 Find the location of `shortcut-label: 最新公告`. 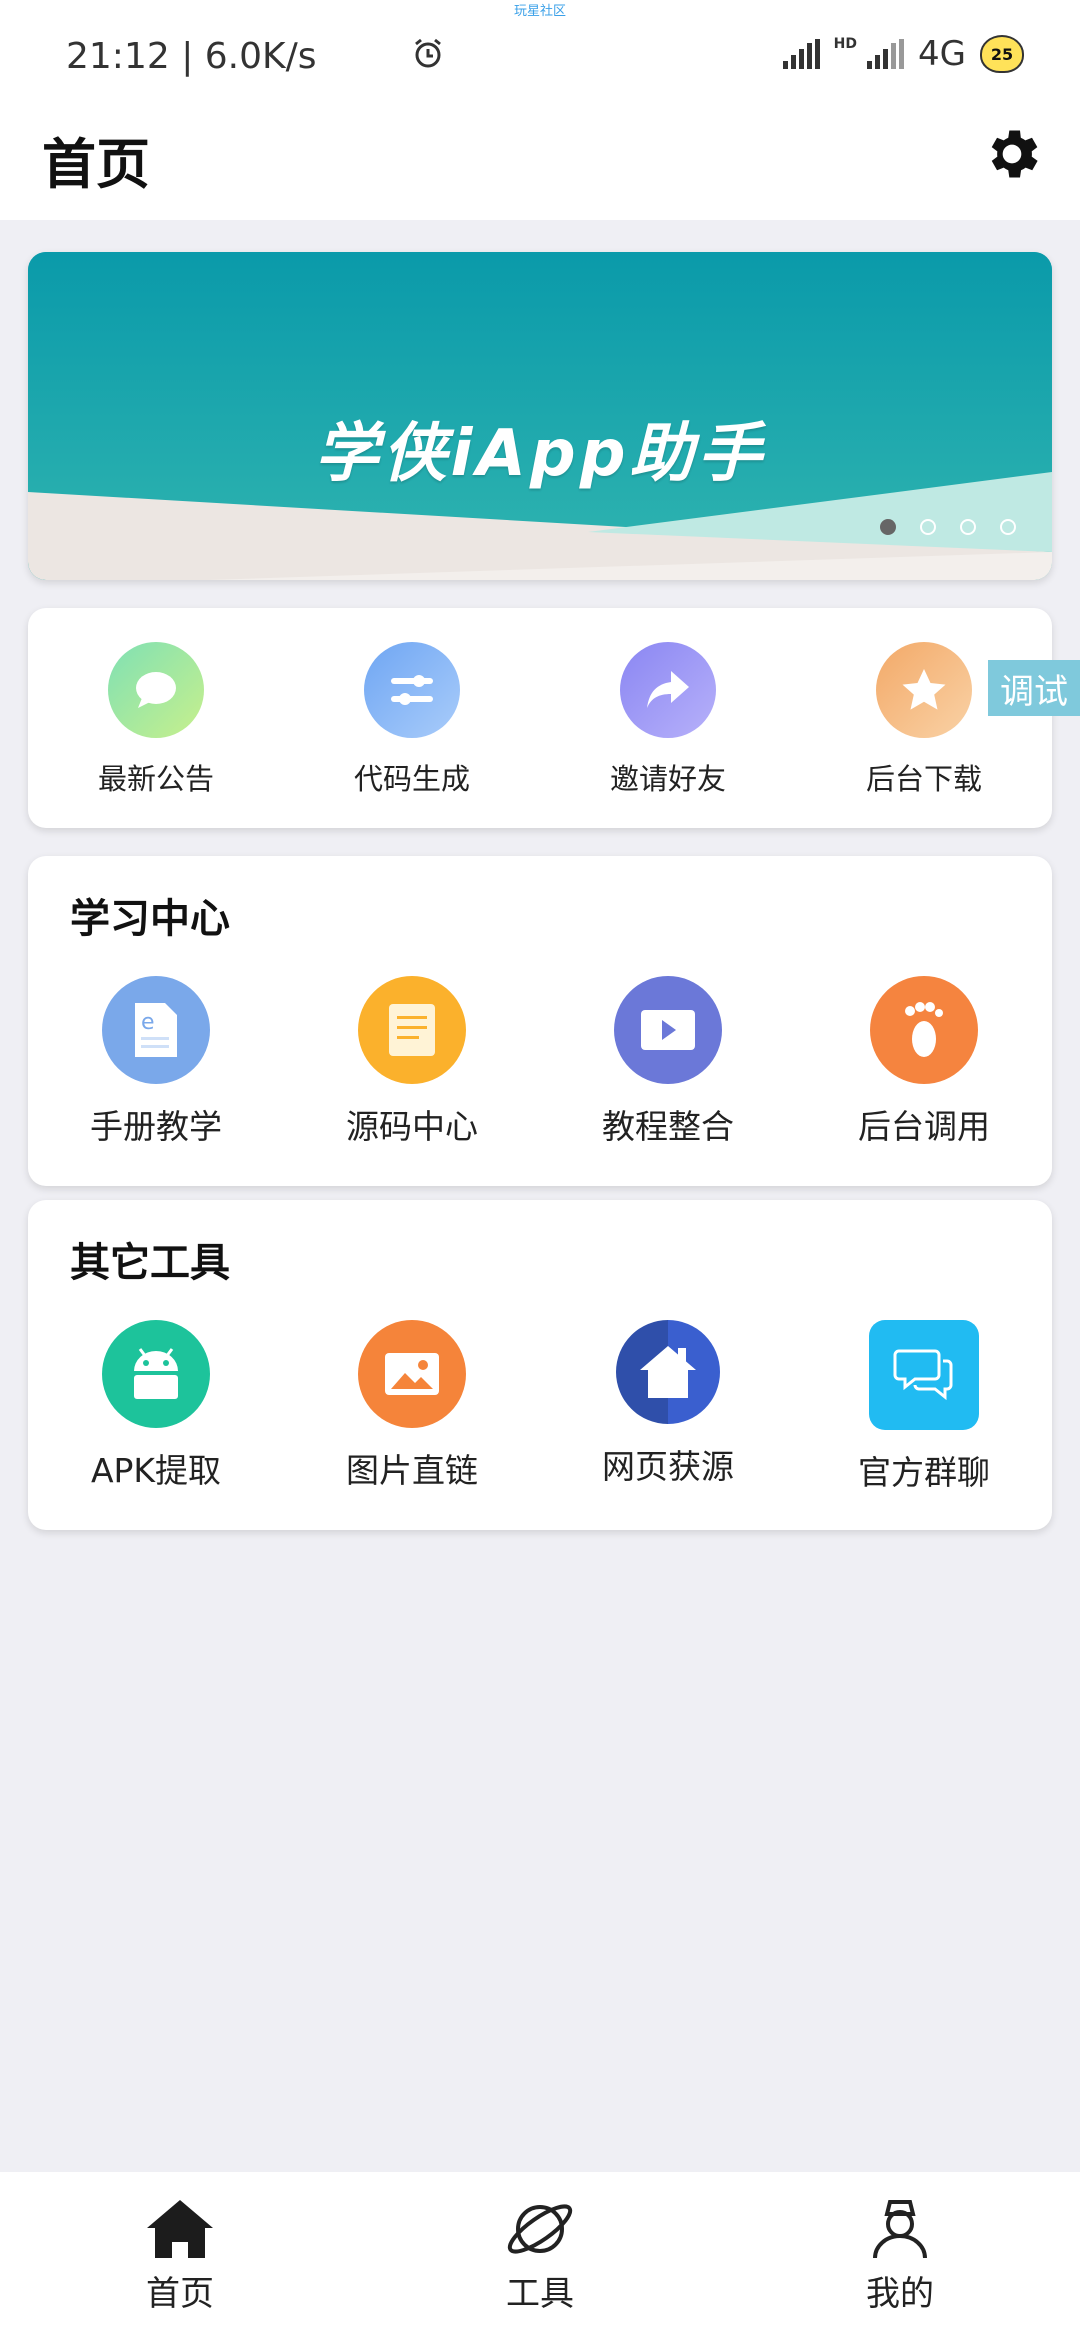

shortcut-label: 最新公告 is located at coordinates (155, 779).